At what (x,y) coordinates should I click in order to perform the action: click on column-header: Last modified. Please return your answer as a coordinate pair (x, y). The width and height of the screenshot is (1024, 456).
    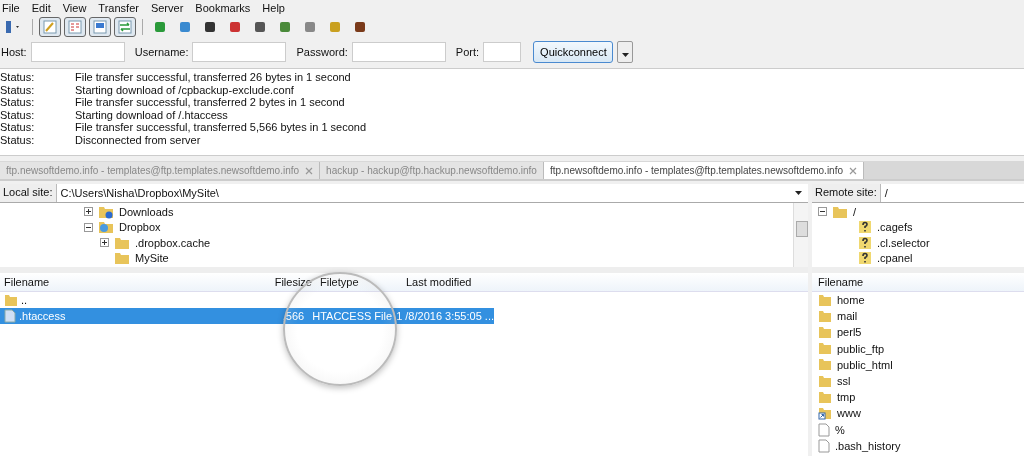
    Looking at the image, I should click on (454, 282).